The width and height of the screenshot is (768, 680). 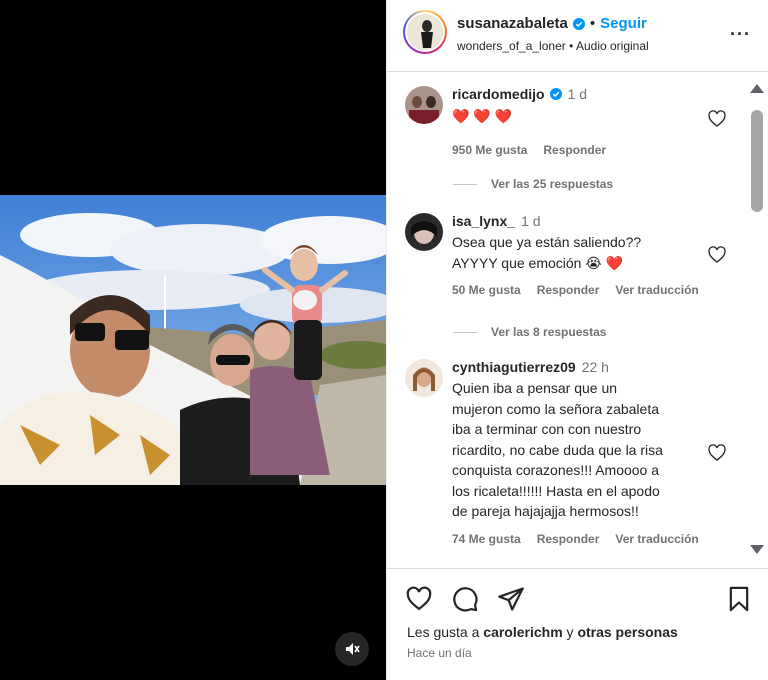 What do you see at coordinates (623, 23) in the screenshot?
I see `follow-button: Seguir` at bounding box center [623, 23].